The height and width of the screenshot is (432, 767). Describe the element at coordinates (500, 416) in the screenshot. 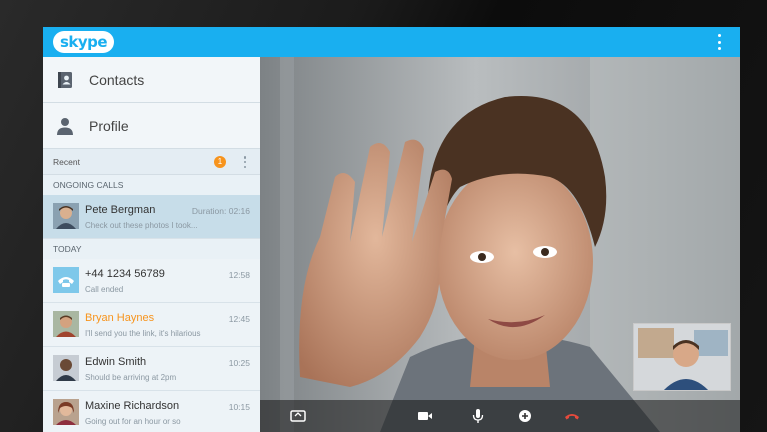

I see `call-controls-bar` at that location.